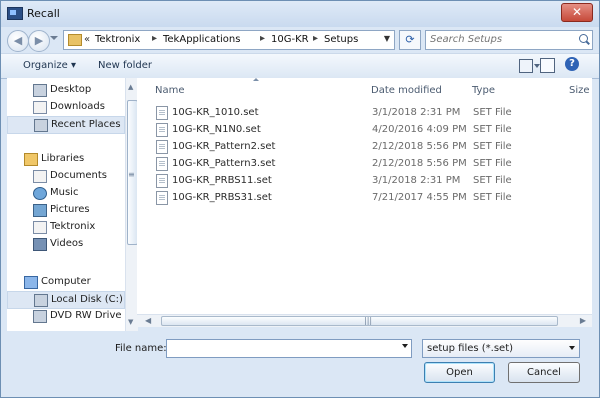 The height and width of the screenshot is (398, 600). What do you see at coordinates (341, 39) in the screenshot?
I see `breadcrumb-setups: Setups` at bounding box center [341, 39].